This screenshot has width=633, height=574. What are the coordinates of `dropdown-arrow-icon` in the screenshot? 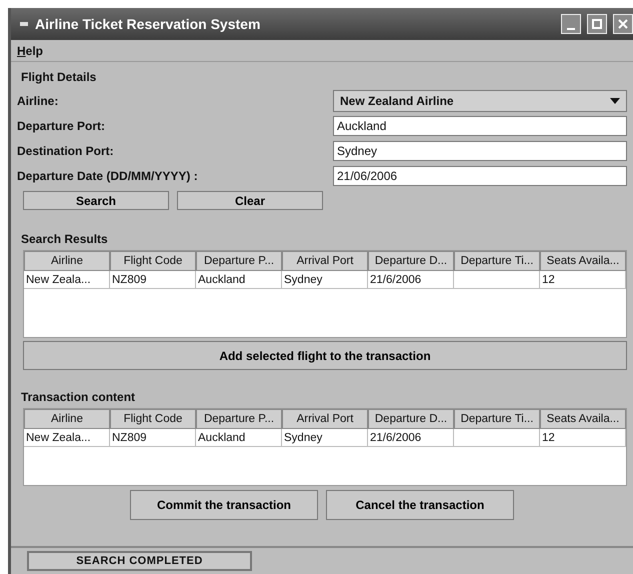 It's located at (615, 101).